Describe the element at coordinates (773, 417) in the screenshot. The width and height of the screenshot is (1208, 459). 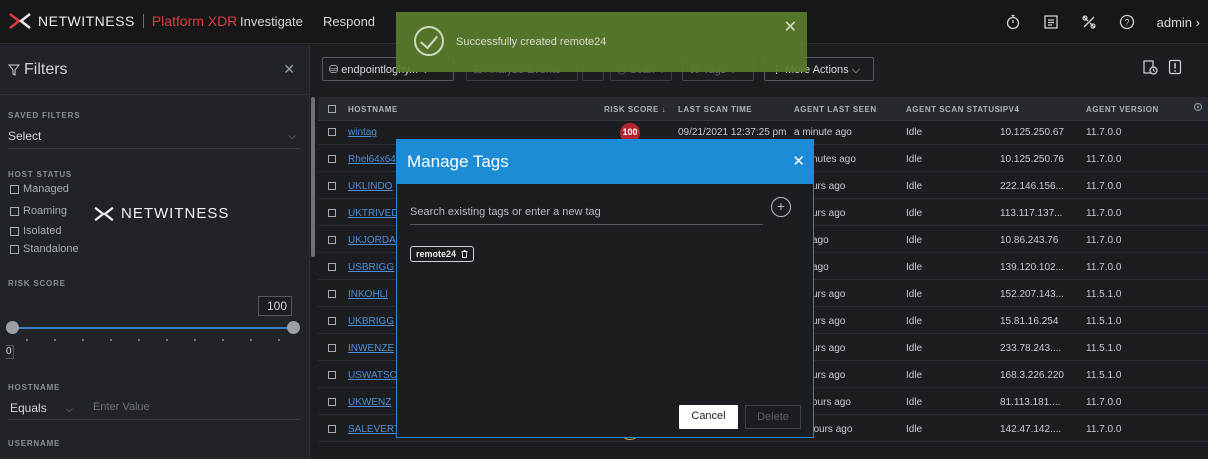
I see `delete-button: Delete` at that location.